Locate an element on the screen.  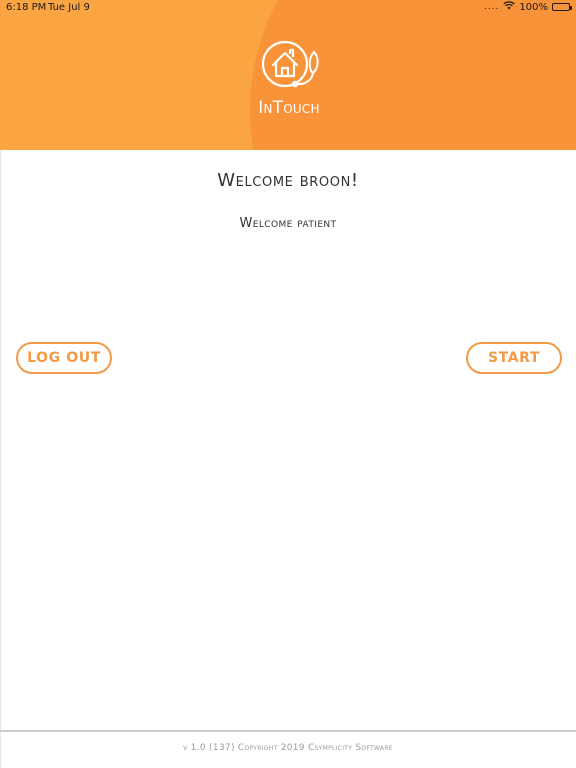
app-name: InTouch is located at coordinates (289, 108).